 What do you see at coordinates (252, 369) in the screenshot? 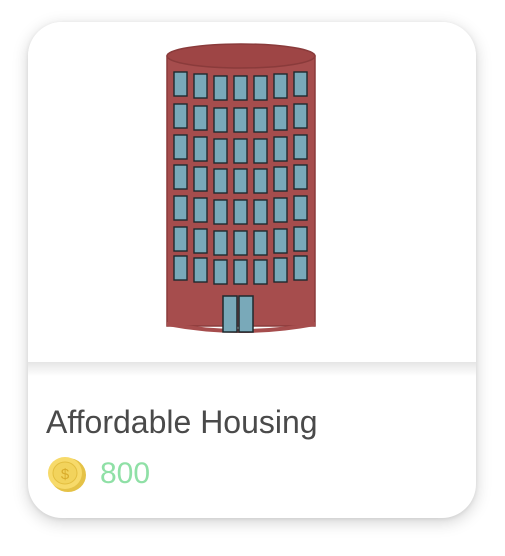
I see `card-divider` at bounding box center [252, 369].